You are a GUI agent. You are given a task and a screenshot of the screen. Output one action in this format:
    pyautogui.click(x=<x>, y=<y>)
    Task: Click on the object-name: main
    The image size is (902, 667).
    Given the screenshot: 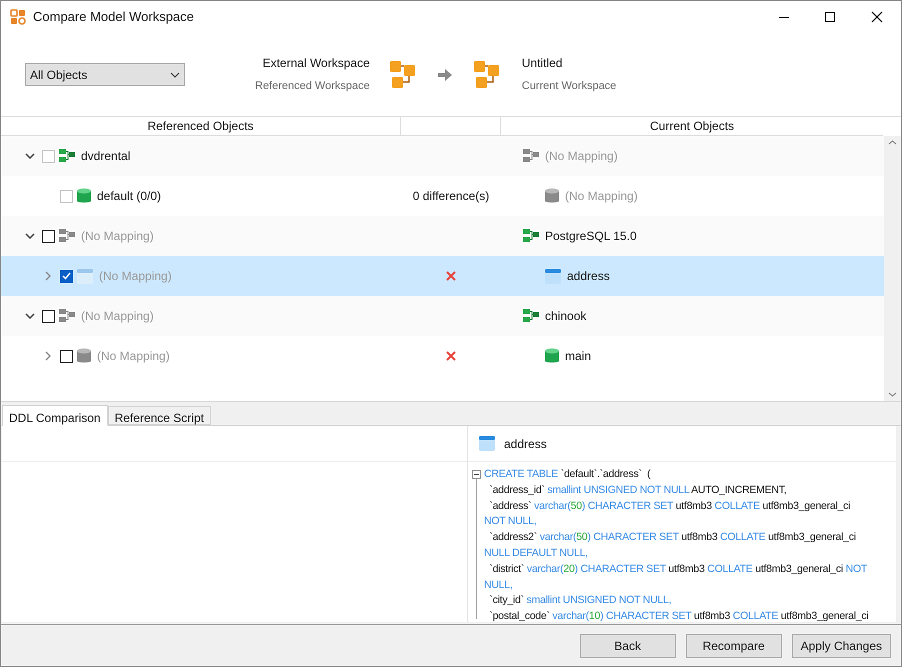 What is the action you would take?
    pyautogui.click(x=578, y=356)
    